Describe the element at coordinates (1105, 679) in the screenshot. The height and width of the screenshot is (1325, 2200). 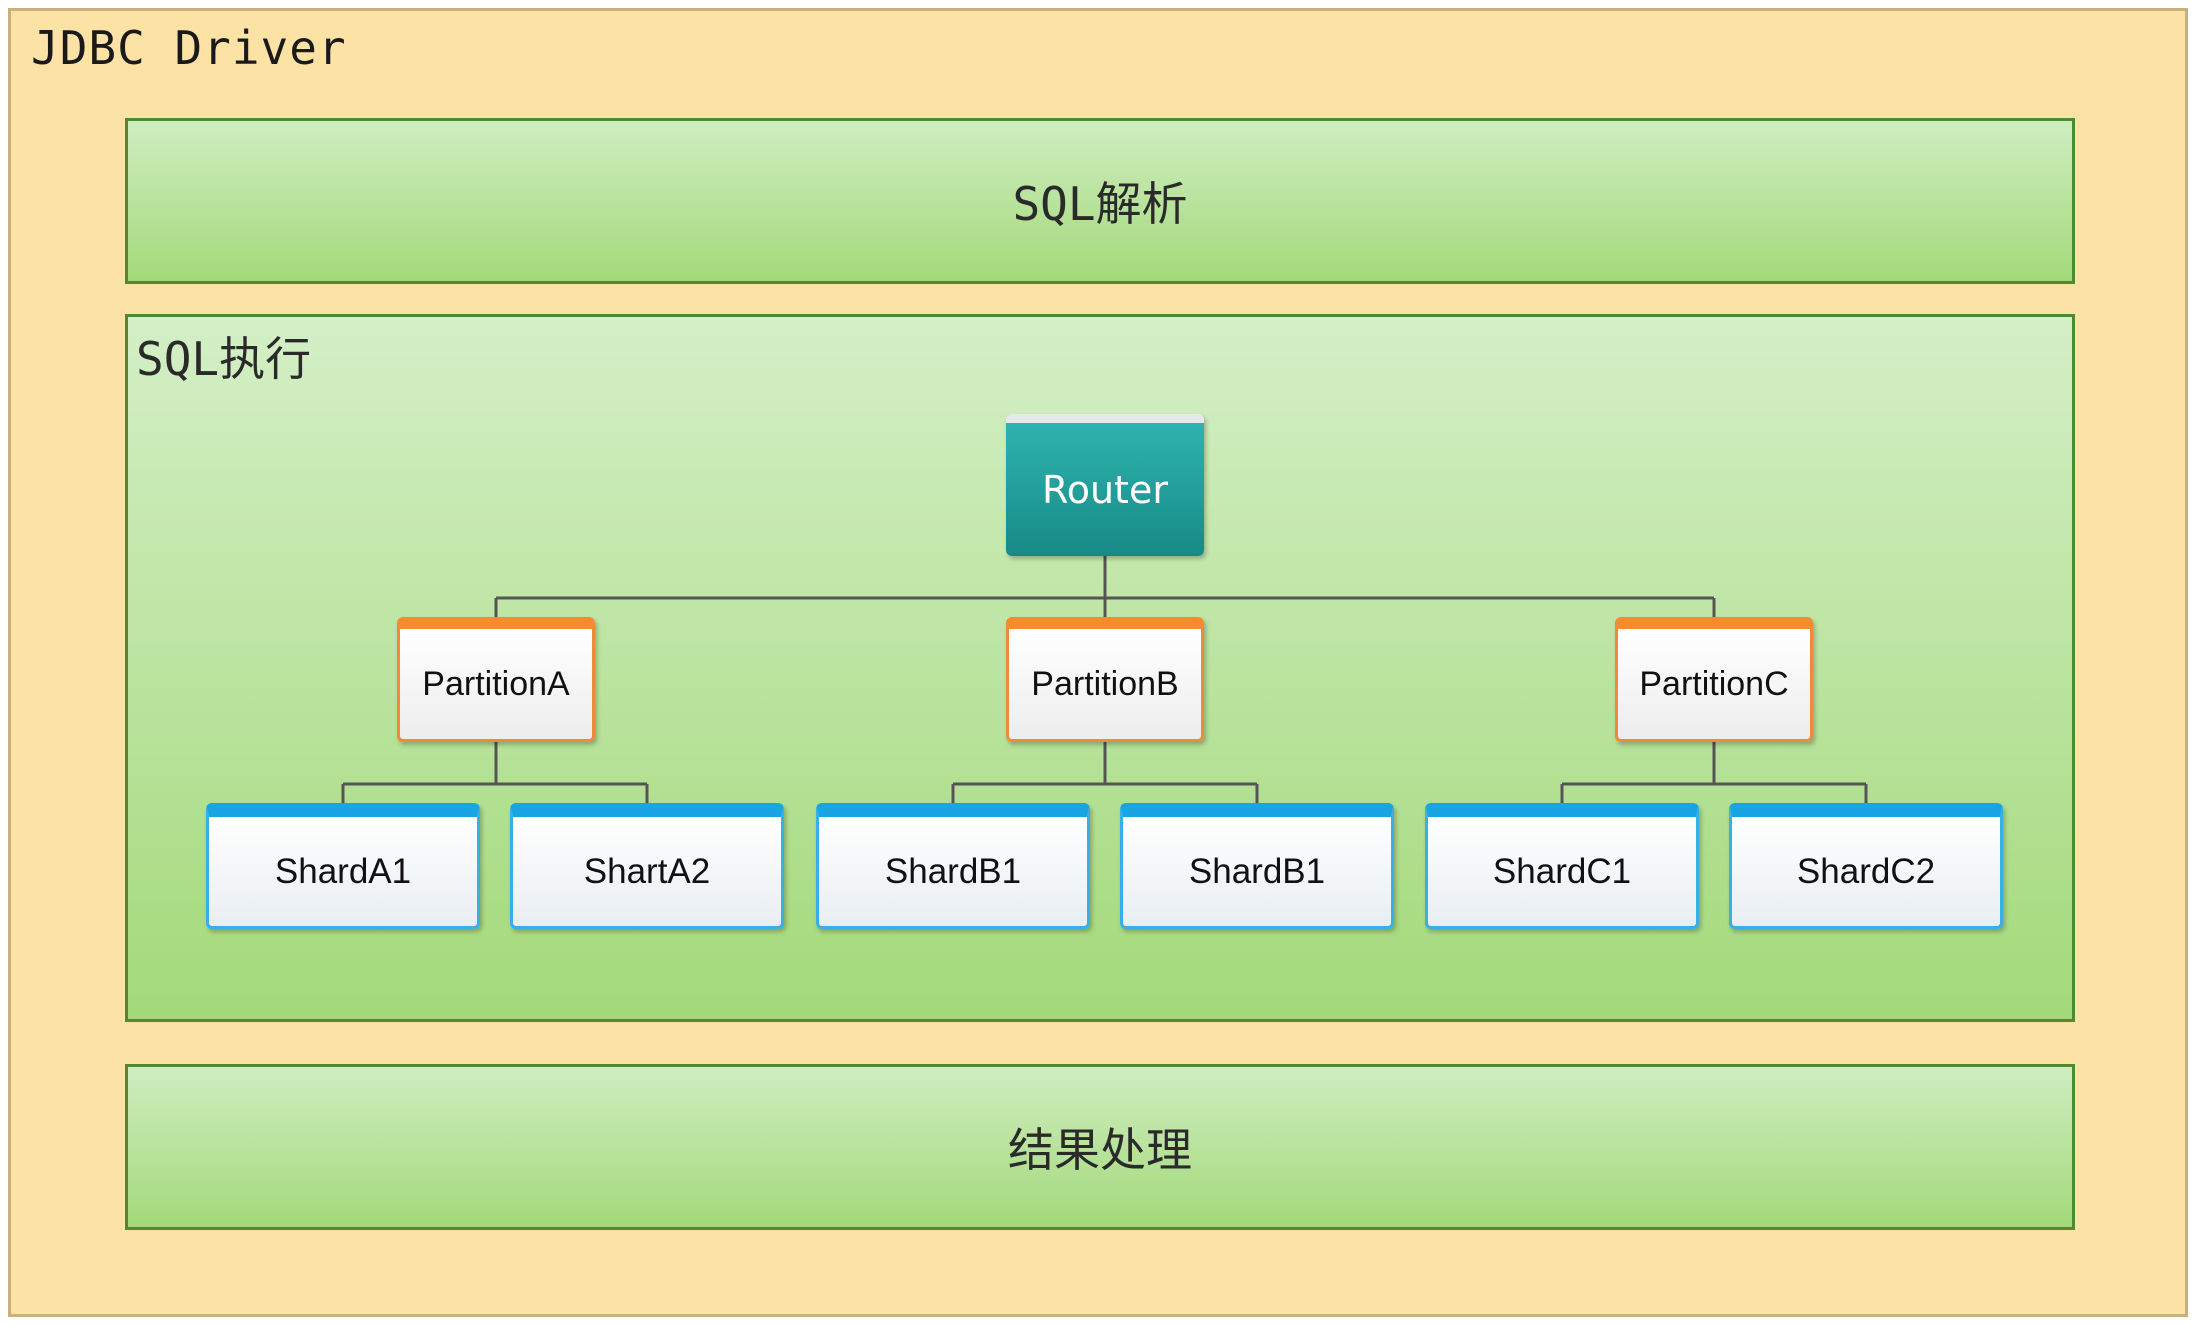
I see `partition-b-node: PartitionB` at that location.